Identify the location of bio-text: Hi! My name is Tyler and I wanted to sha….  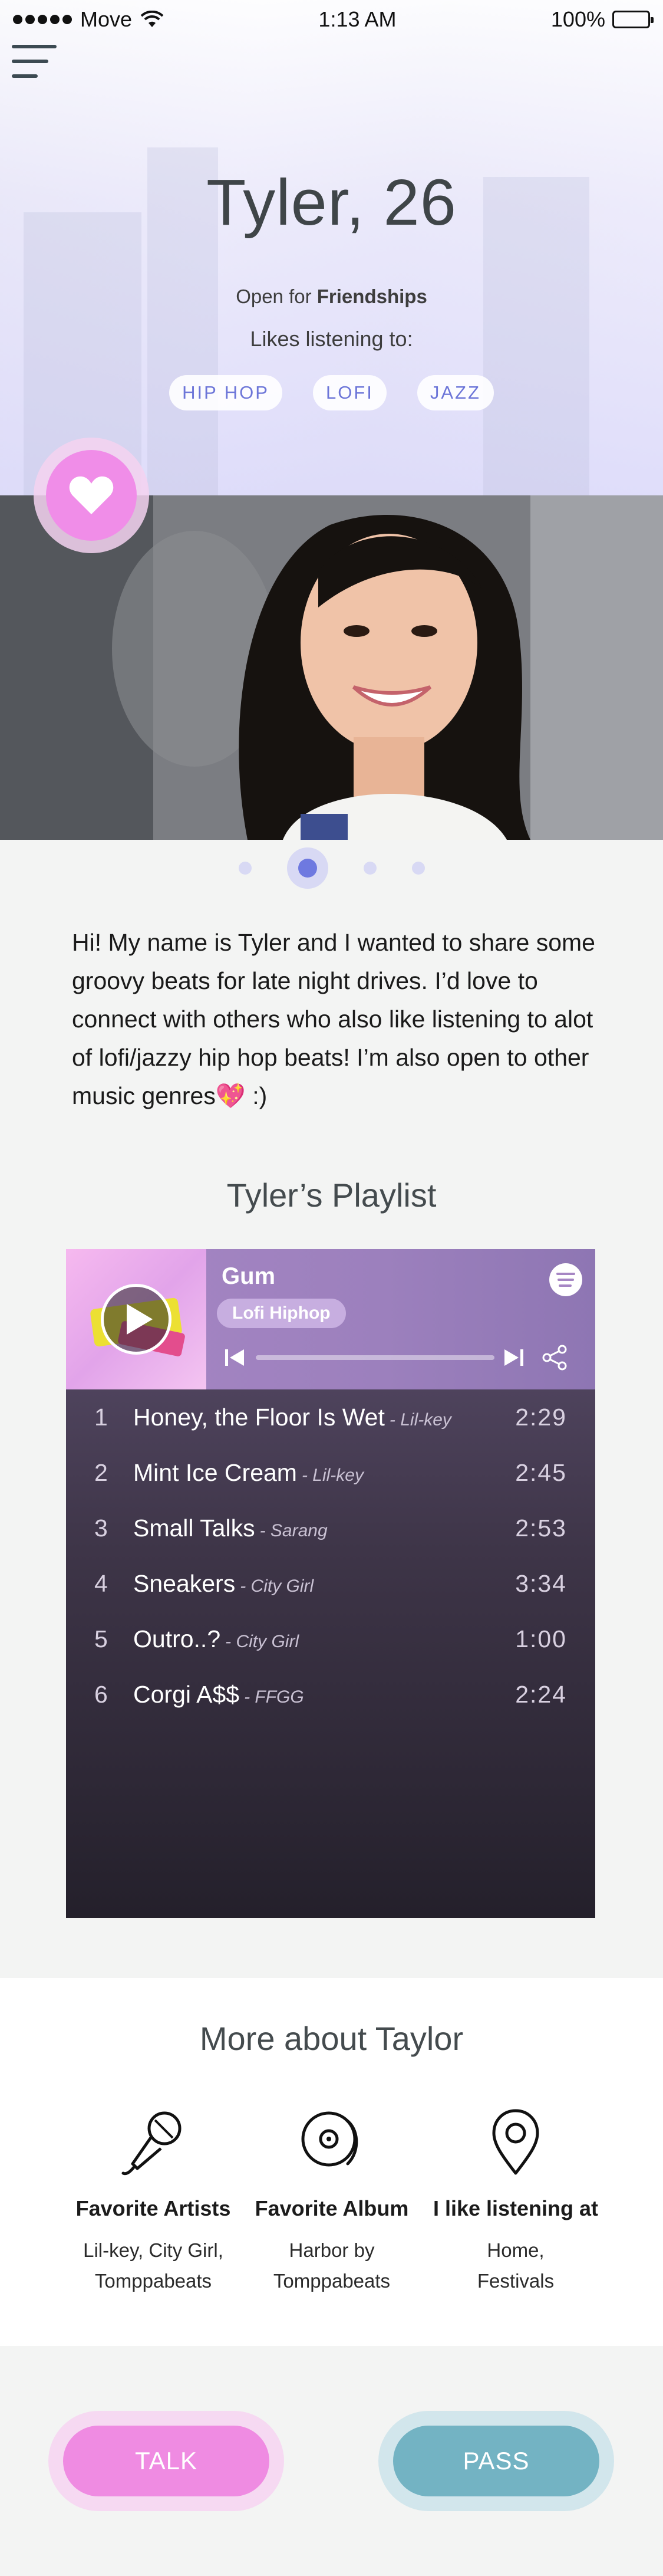
(334, 1019).